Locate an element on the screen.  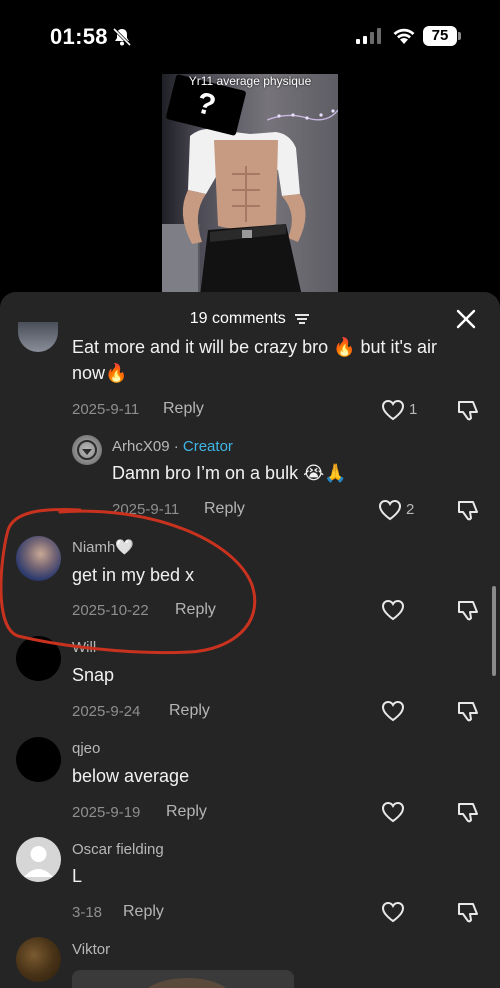
video-preview: ? Yr11 average physique is located at coordinates (250, 185).